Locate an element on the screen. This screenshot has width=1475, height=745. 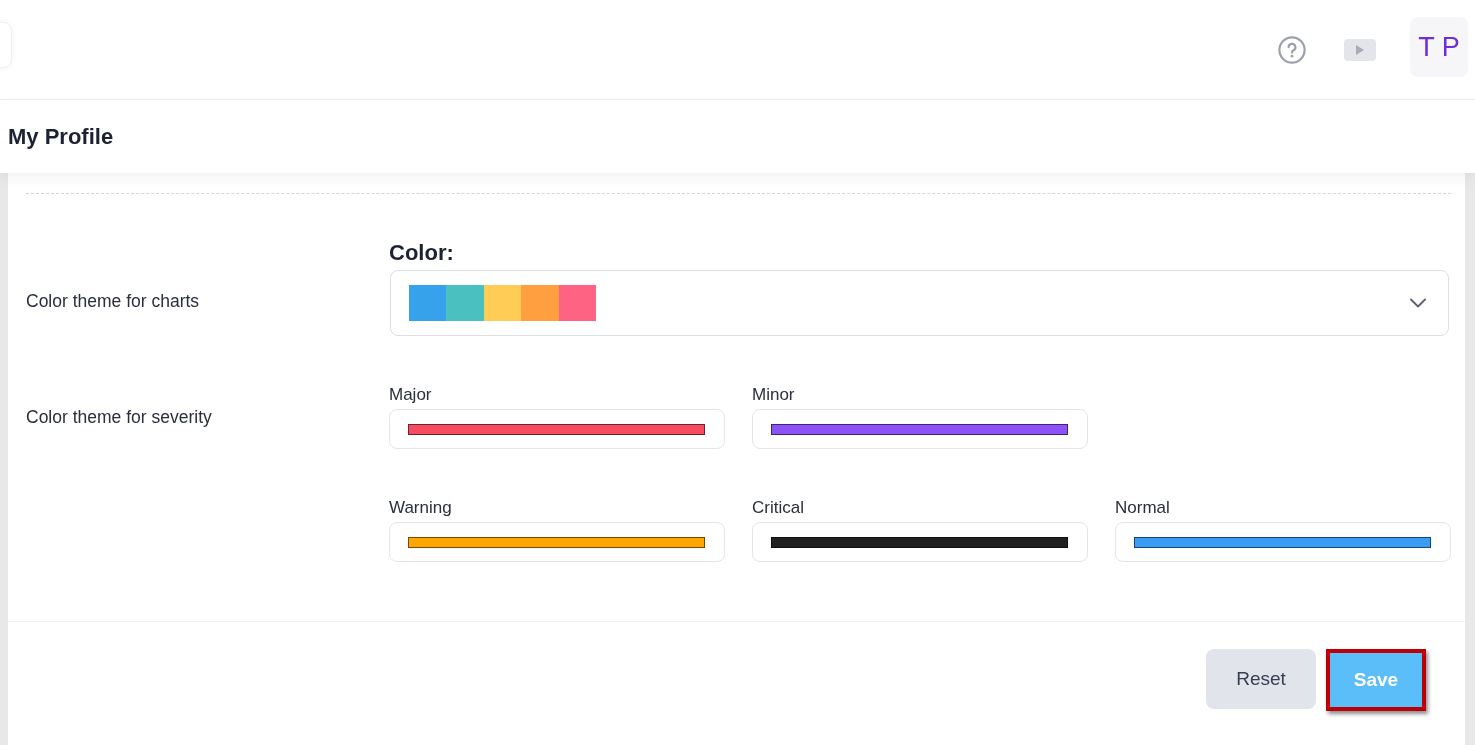
help-icon is located at coordinates (1292, 49).